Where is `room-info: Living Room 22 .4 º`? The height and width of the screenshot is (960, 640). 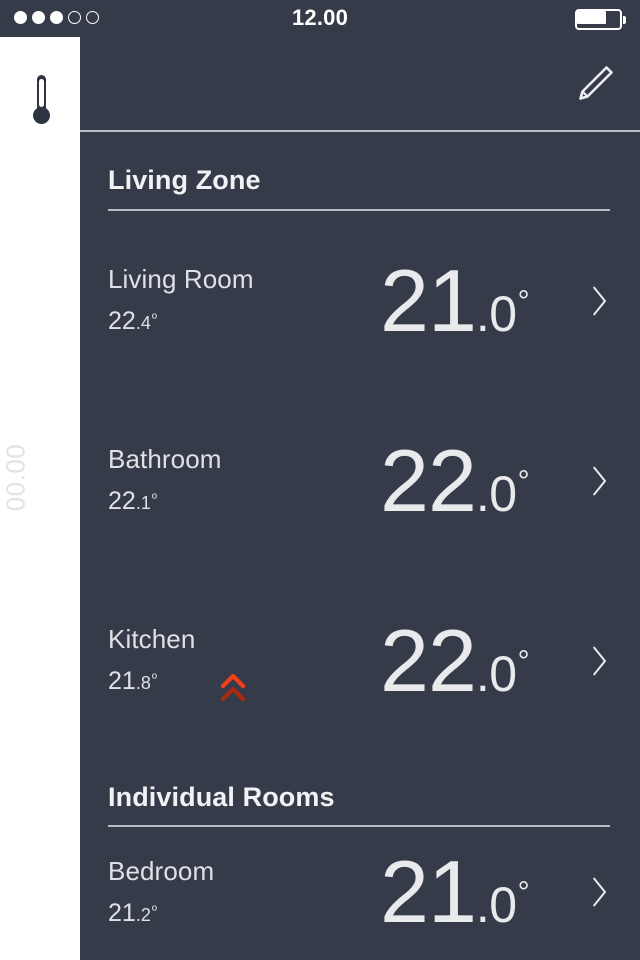 room-info: Living Room 22 .4 º is located at coordinates (242, 300).